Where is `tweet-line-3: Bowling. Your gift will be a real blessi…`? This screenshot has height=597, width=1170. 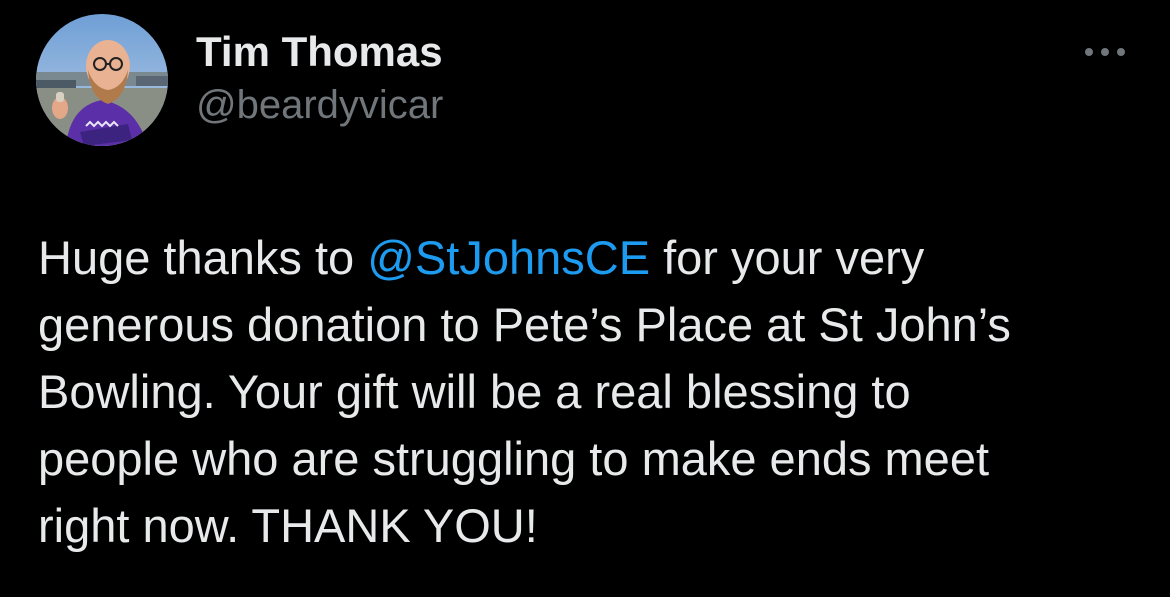 tweet-line-3: Bowling. Your gift will be a real blessi… is located at coordinates (474, 391).